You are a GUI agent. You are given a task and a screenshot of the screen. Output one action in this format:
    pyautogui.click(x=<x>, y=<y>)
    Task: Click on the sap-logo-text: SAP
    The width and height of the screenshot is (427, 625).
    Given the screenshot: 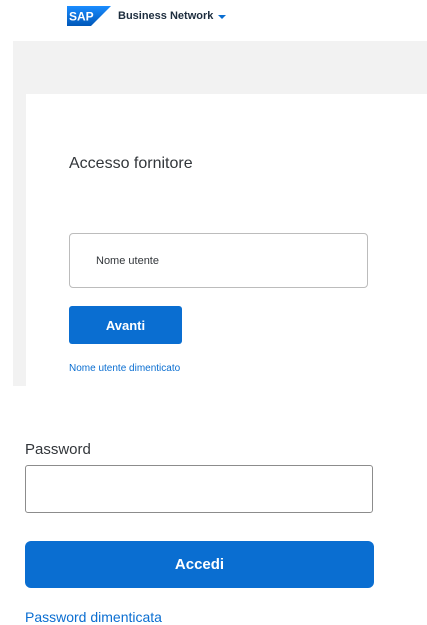 What is the action you would take?
    pyautogui.click(x=81, y=17)
    